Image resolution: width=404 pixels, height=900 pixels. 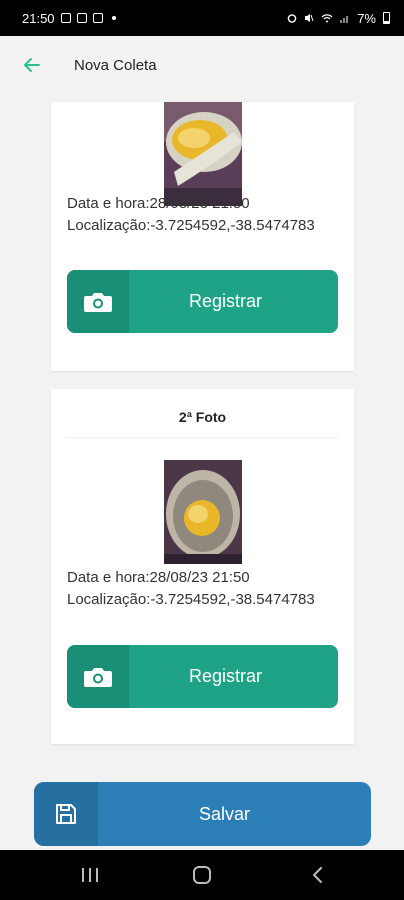 I want to click on back-icon, so click(x=318, y=875).